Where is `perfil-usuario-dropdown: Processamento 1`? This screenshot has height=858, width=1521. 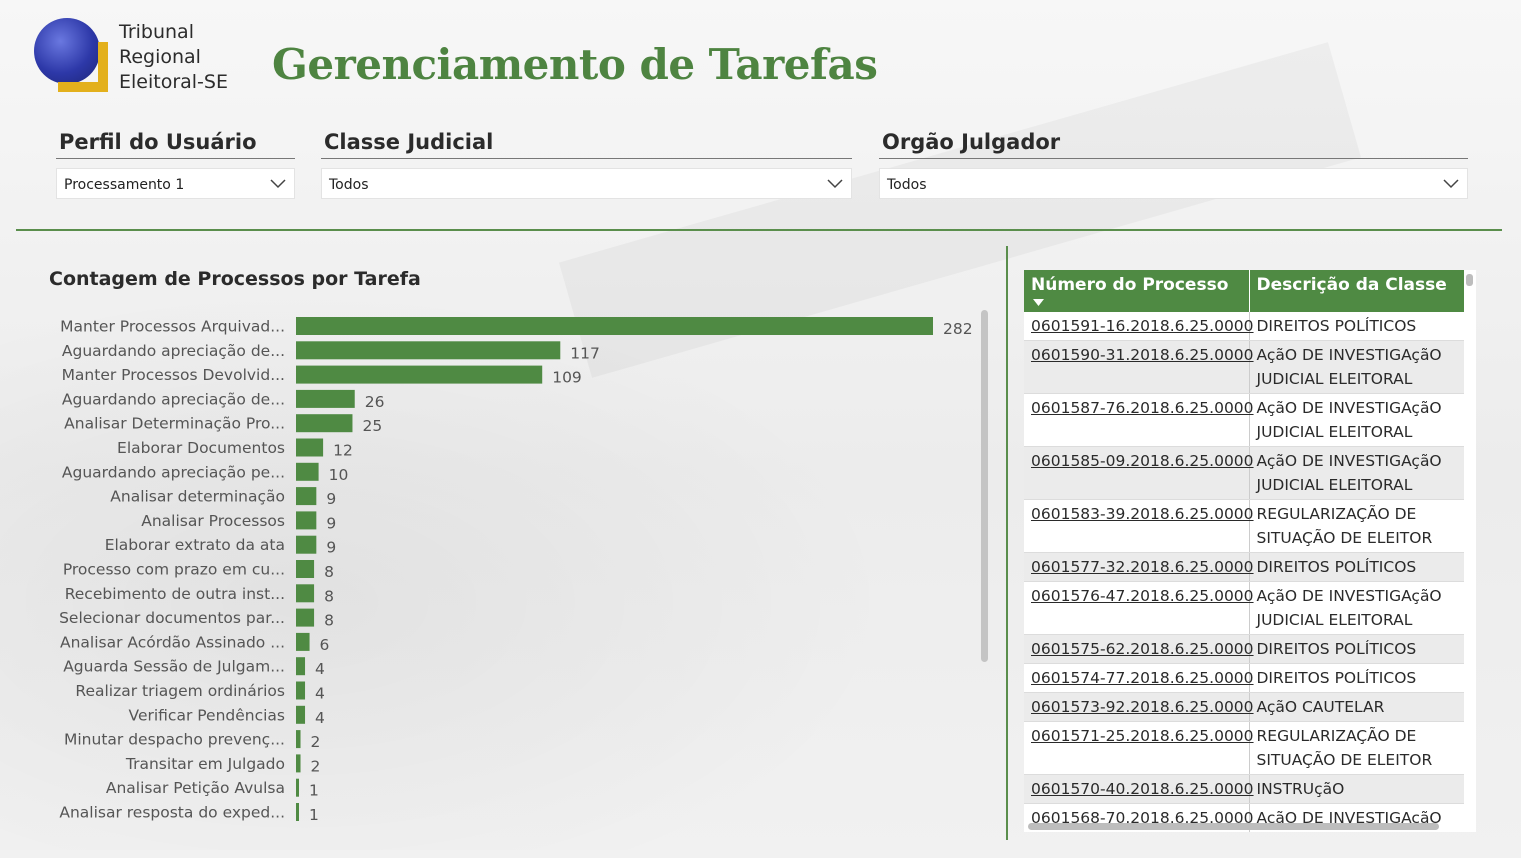 perfil-usuario-dropdown: Processamento 1 is located at coordinates (175, 183).